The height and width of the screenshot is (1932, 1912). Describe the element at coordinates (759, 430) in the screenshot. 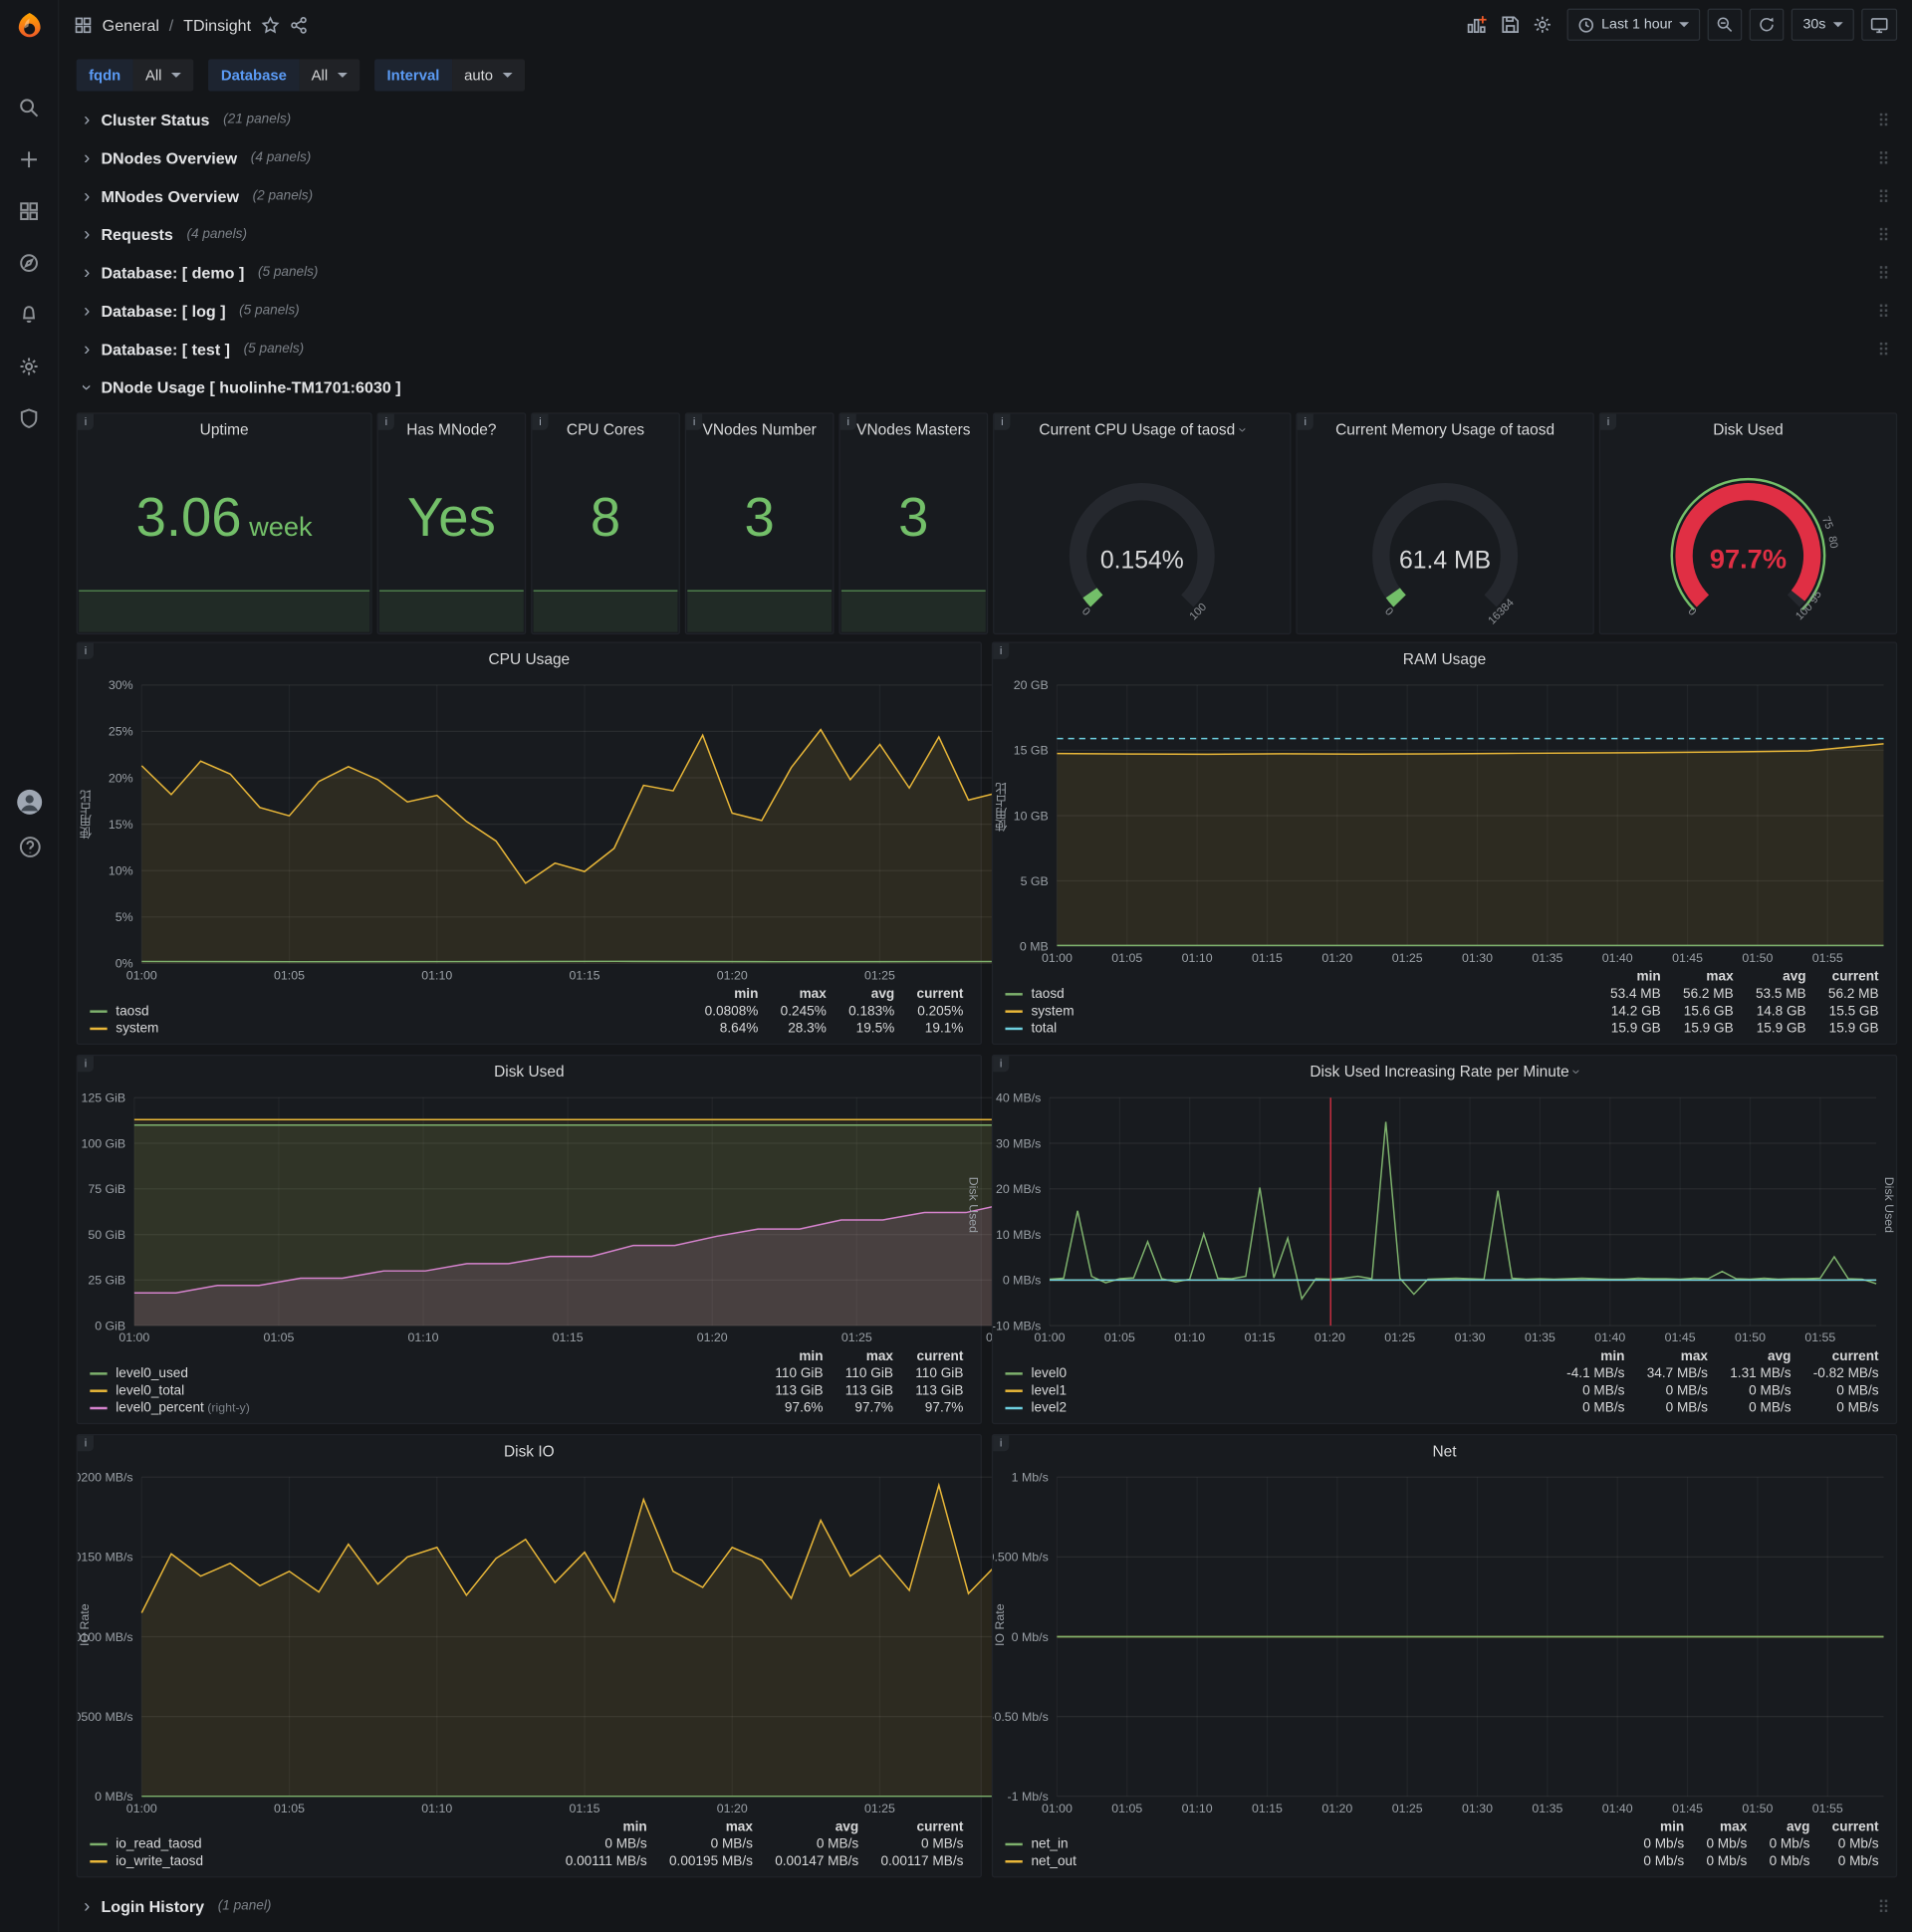

I see `panel-title: VNodes Number` at that location.